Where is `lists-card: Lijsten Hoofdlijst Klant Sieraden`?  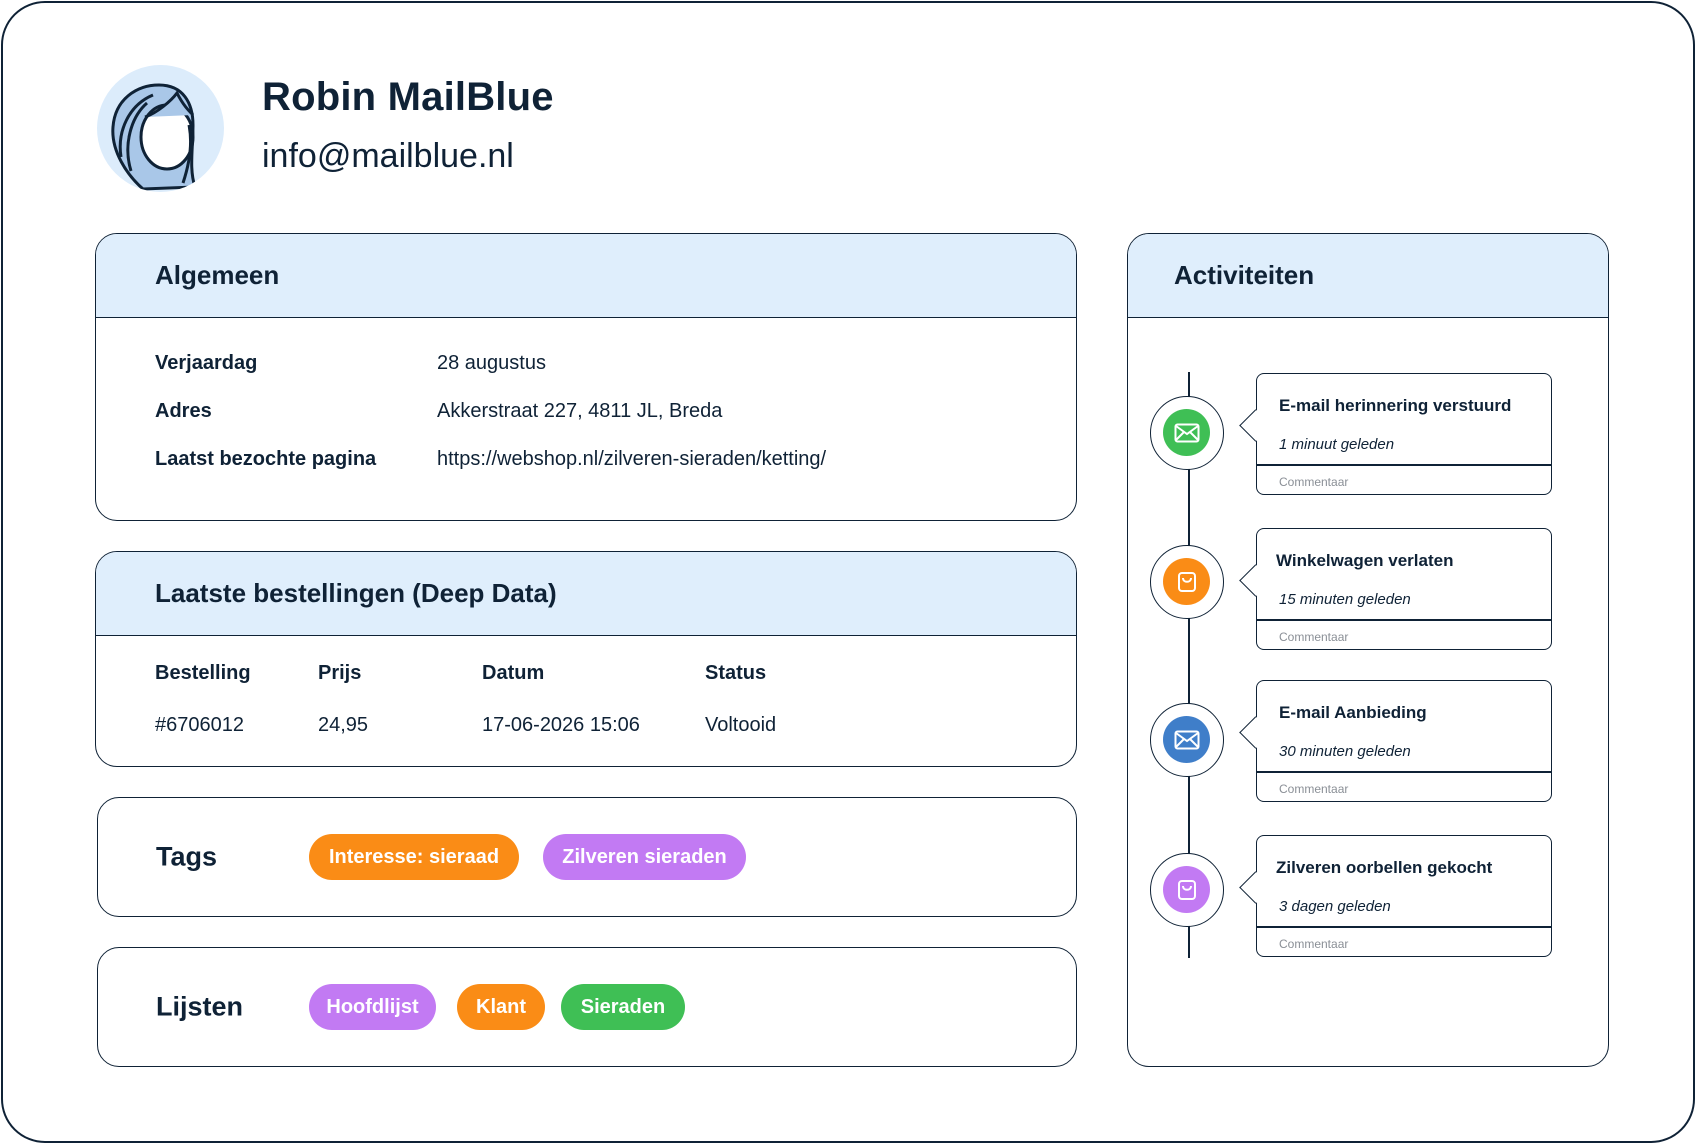 lists-card: Lijsten Hoofdlijst Klant Sieraden is located at coordinates (587, 1007).